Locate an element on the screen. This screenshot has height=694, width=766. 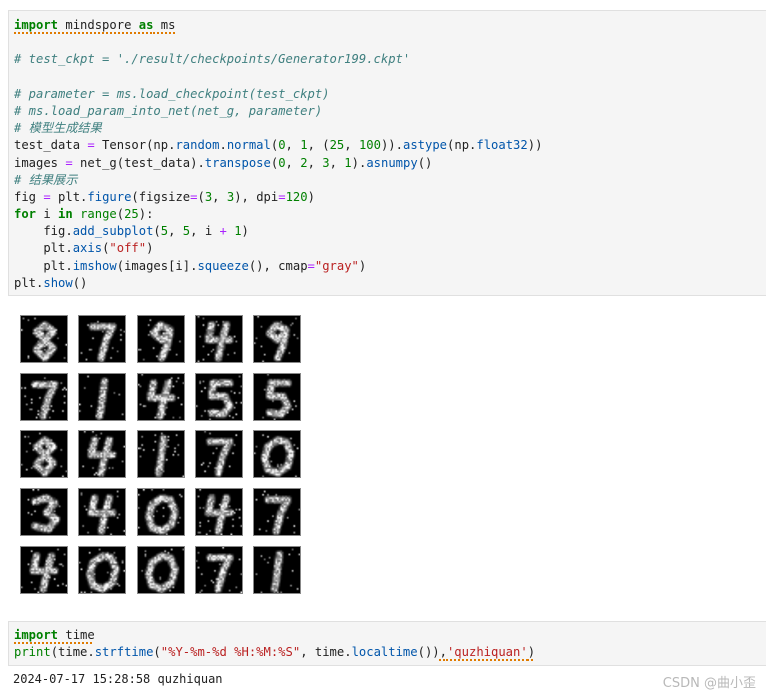
code-token: show is located at coordinates (58, 282).